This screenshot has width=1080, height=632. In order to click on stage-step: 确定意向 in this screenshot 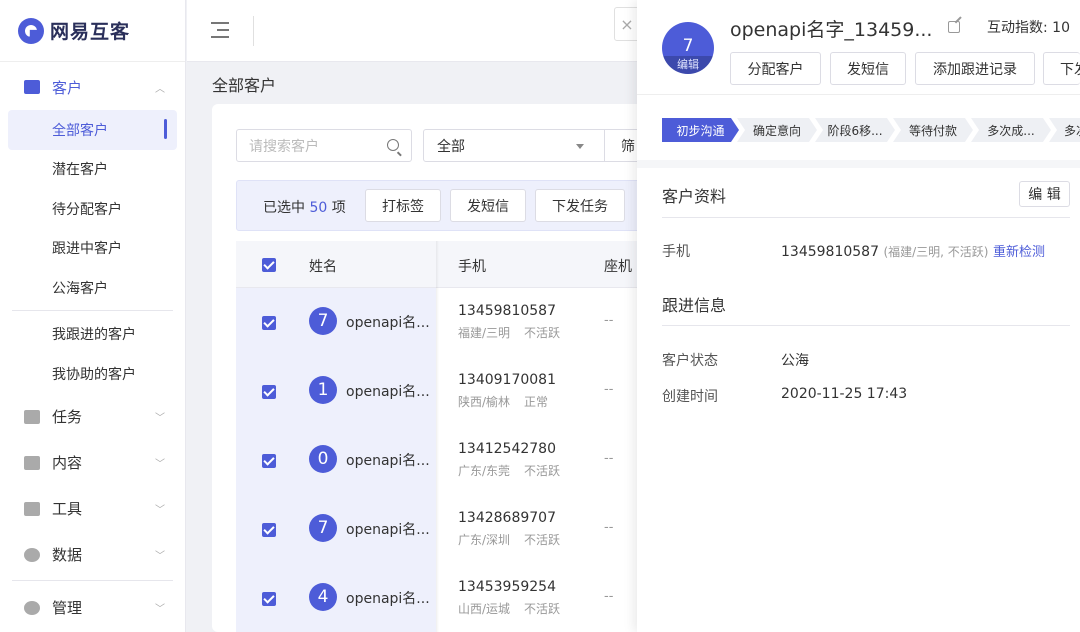, I will do `click(777, 130)`.